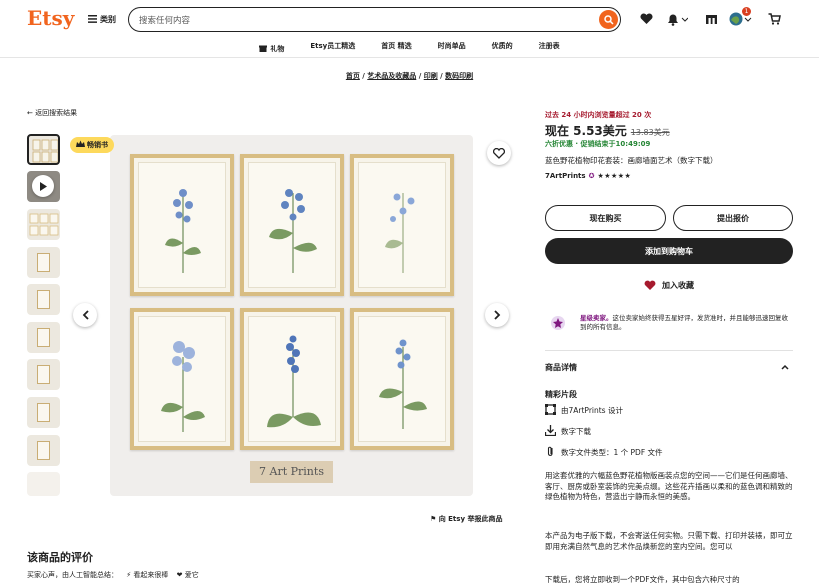  Describe the element at coordinates (561, 367) in the screenshot. I see `details-title: 商品详情` at that location.